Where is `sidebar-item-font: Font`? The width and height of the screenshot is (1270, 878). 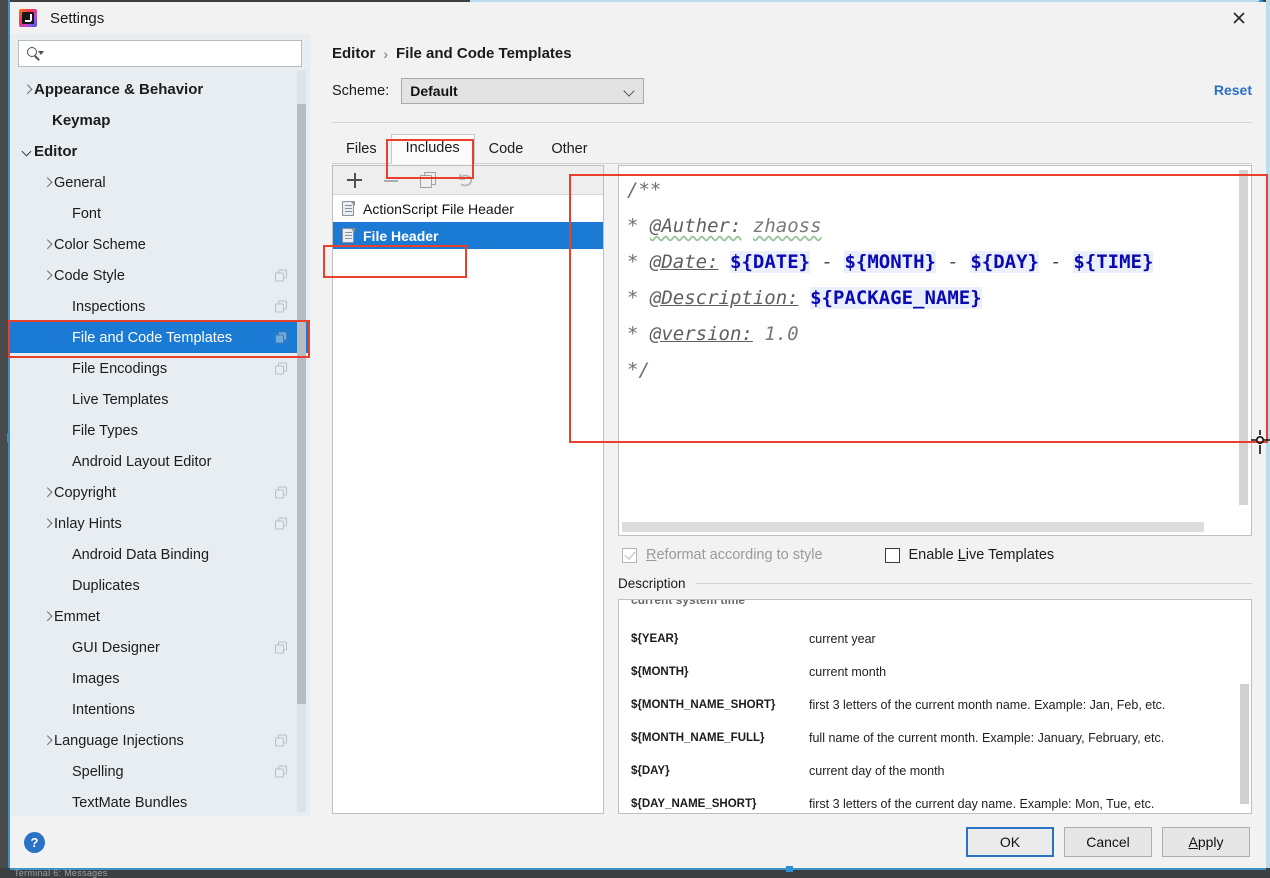 sidebar-item-font: Font is located at coordinates (160, 213).